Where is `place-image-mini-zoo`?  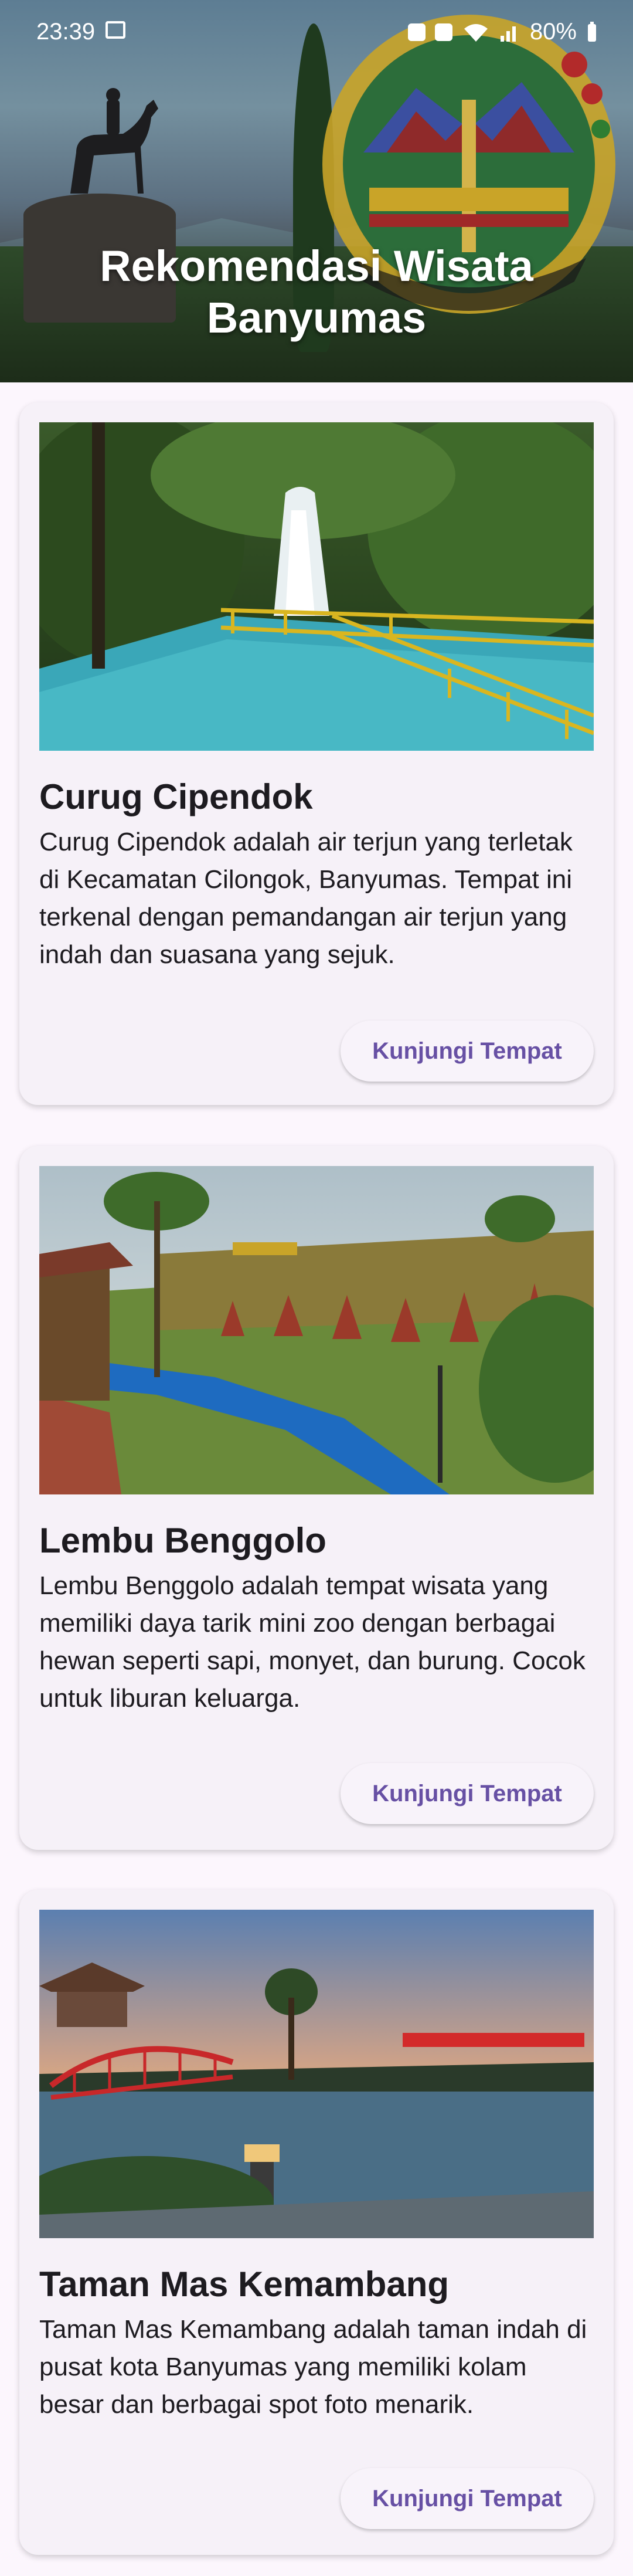
place-image-mini-zoo is located at coordinates (316, 1330).